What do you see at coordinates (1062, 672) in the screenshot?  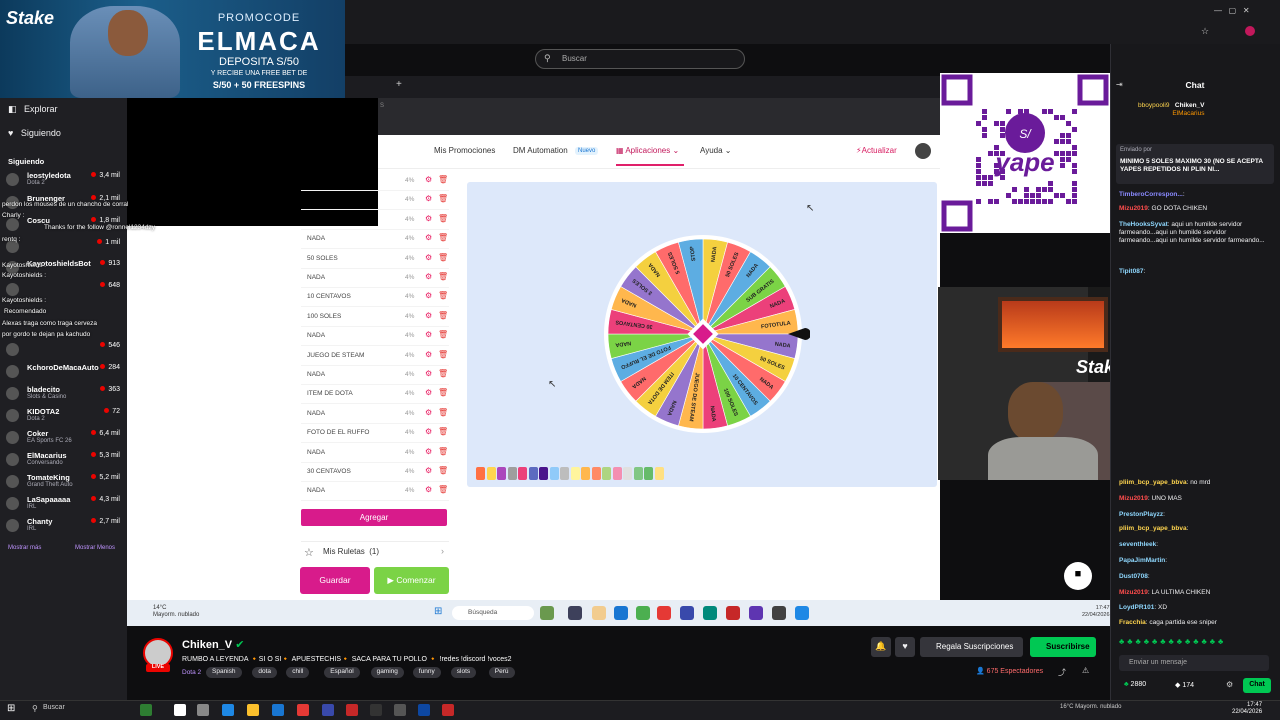 I see `share-icon: ⤴` at bounding box center [1062, 672].